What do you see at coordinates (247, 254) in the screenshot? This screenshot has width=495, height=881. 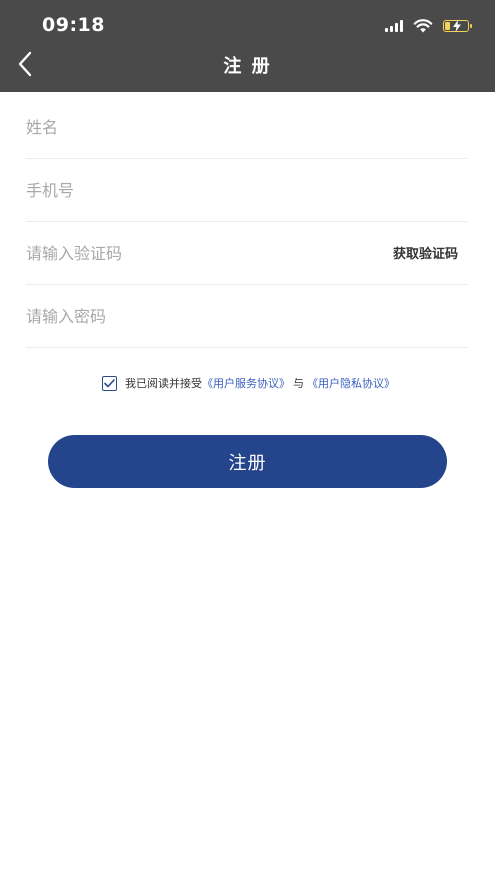 I see `code-field: 获取验证码` at bounding box center [247, 254].